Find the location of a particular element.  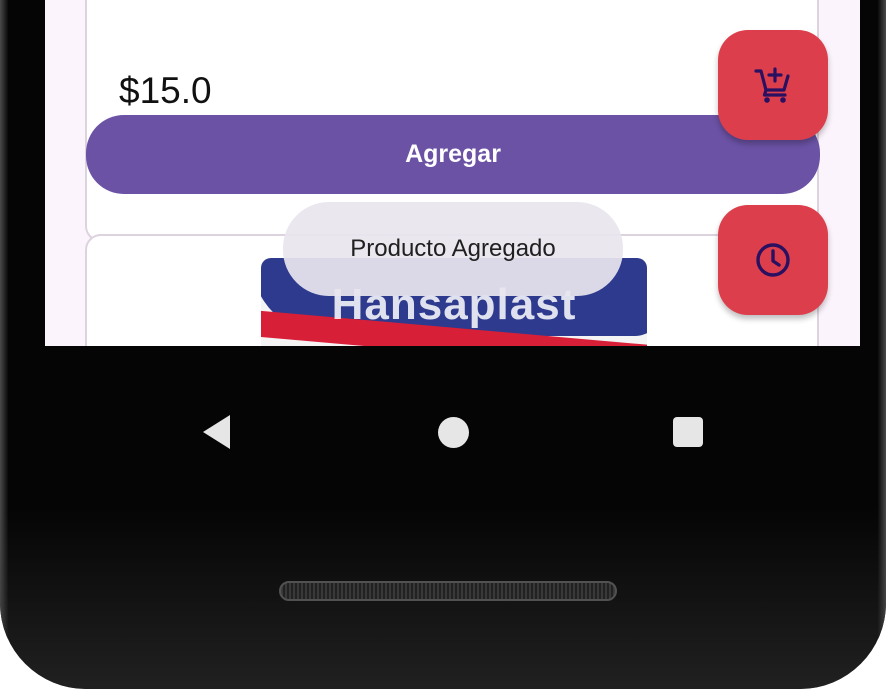

clock-icon is located at coordinates (773, 260).